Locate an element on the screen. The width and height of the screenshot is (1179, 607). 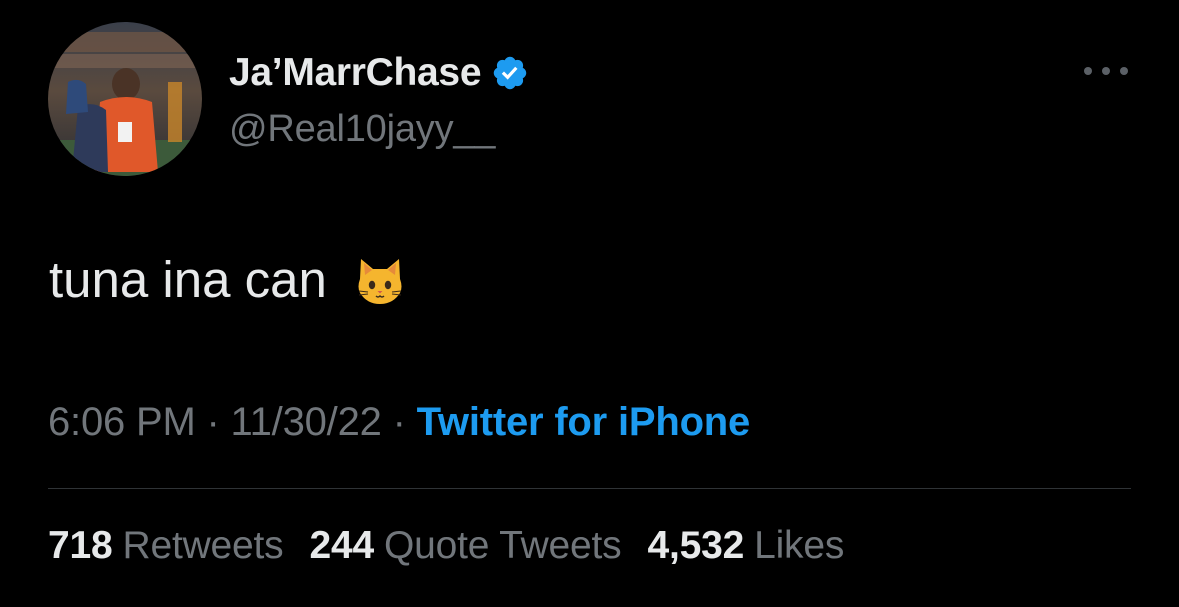
quote-tweets-stat: 244 Quote Tweets is located at coordinates (465, 546).